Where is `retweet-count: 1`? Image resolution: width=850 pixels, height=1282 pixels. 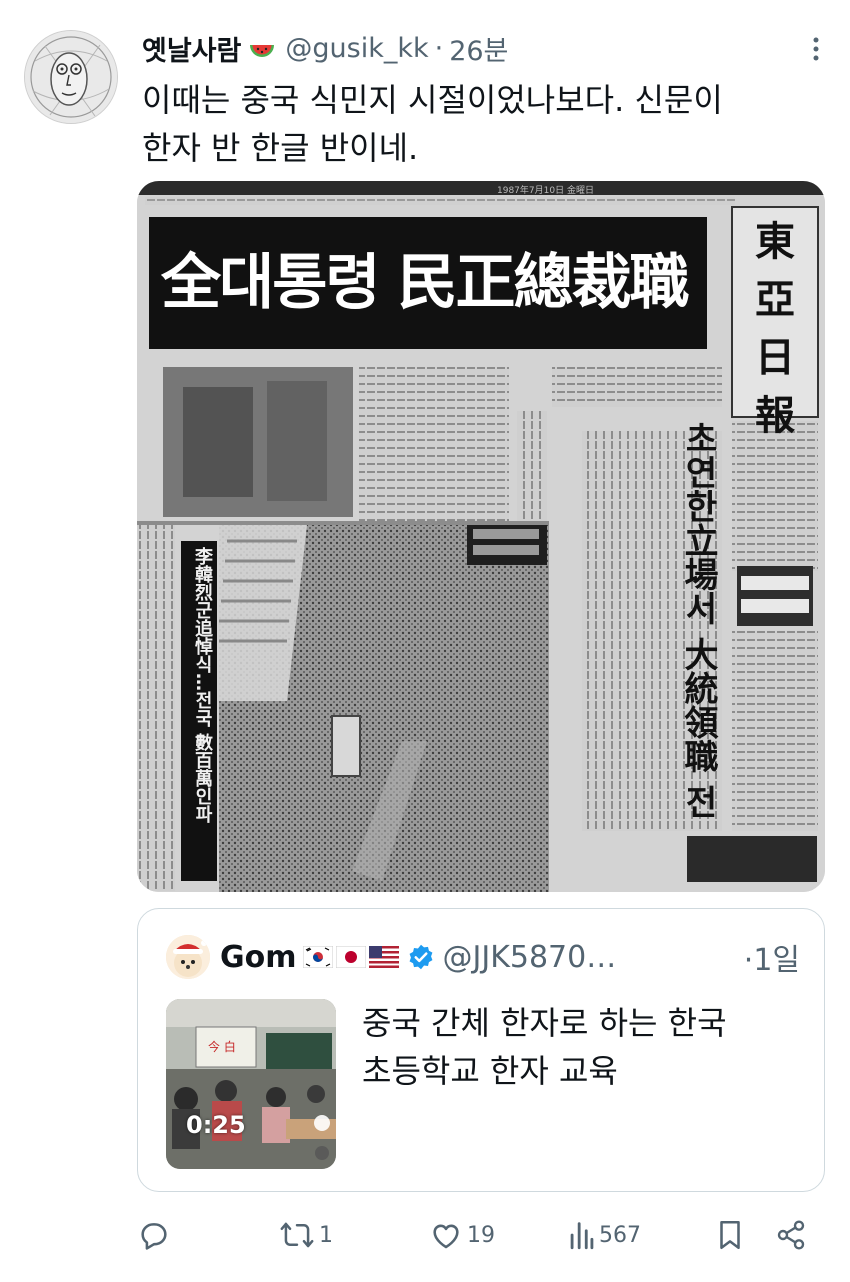 retweet-count: 1 is located at coordinates (326, 1235).